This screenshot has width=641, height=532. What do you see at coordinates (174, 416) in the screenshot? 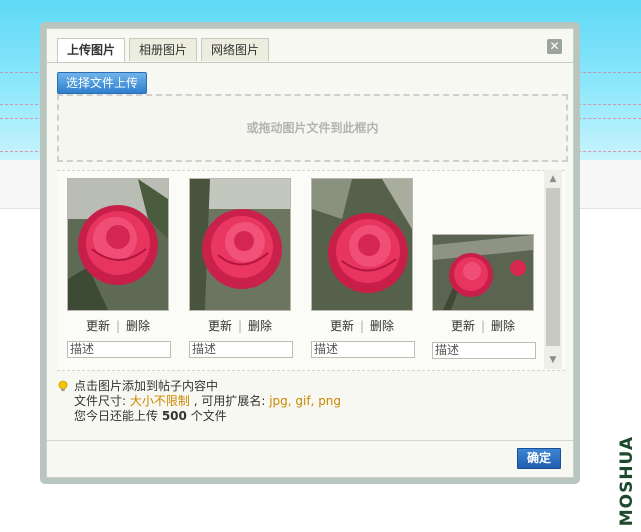
I see `quota-count: 500` at bounding box center [174, 416].